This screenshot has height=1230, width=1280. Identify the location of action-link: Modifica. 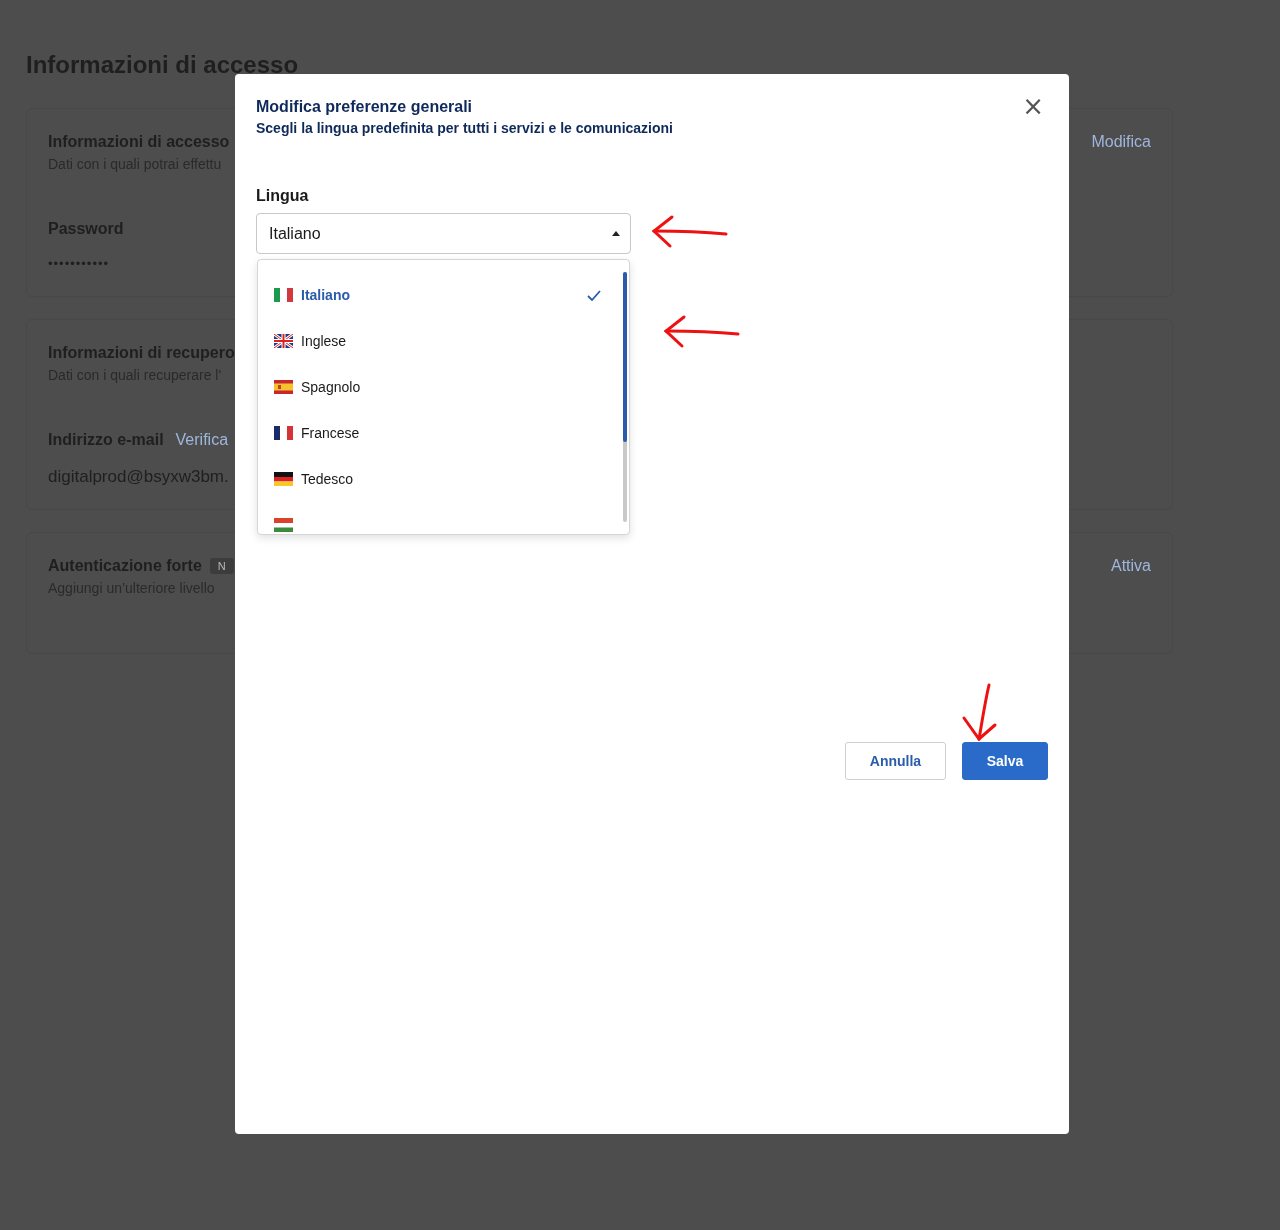
(1121, 142).